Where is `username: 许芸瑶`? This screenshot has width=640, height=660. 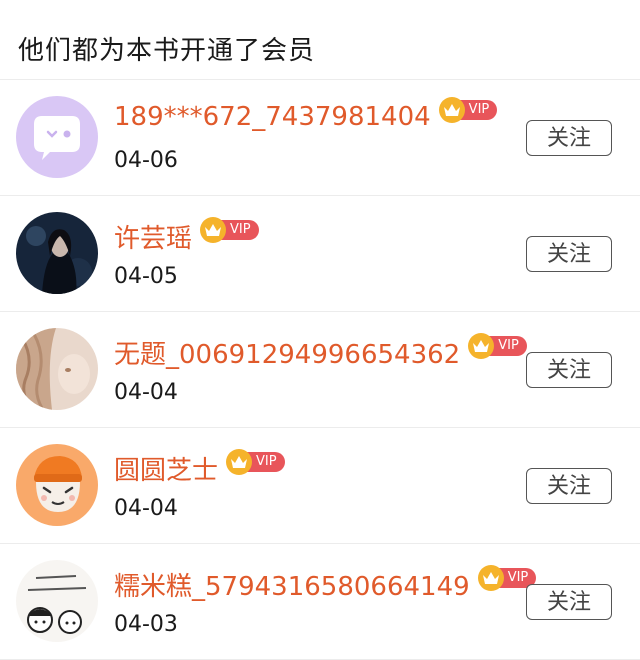
username: 许芸瑶 is located at coordinates (153, 236).